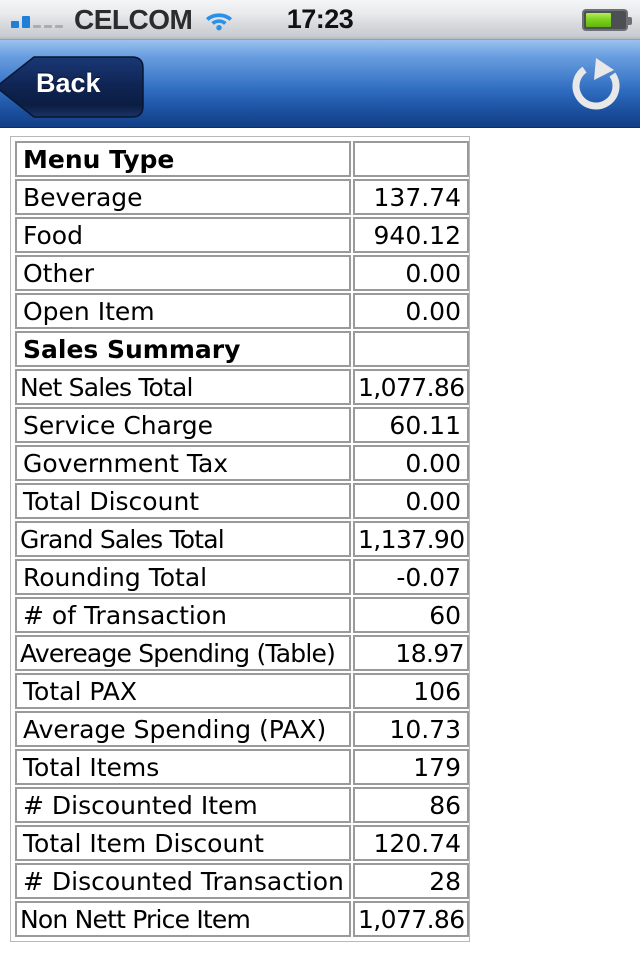 The image size is (640, 960). I want to click on row-value: 18.97, so click(411, 653).